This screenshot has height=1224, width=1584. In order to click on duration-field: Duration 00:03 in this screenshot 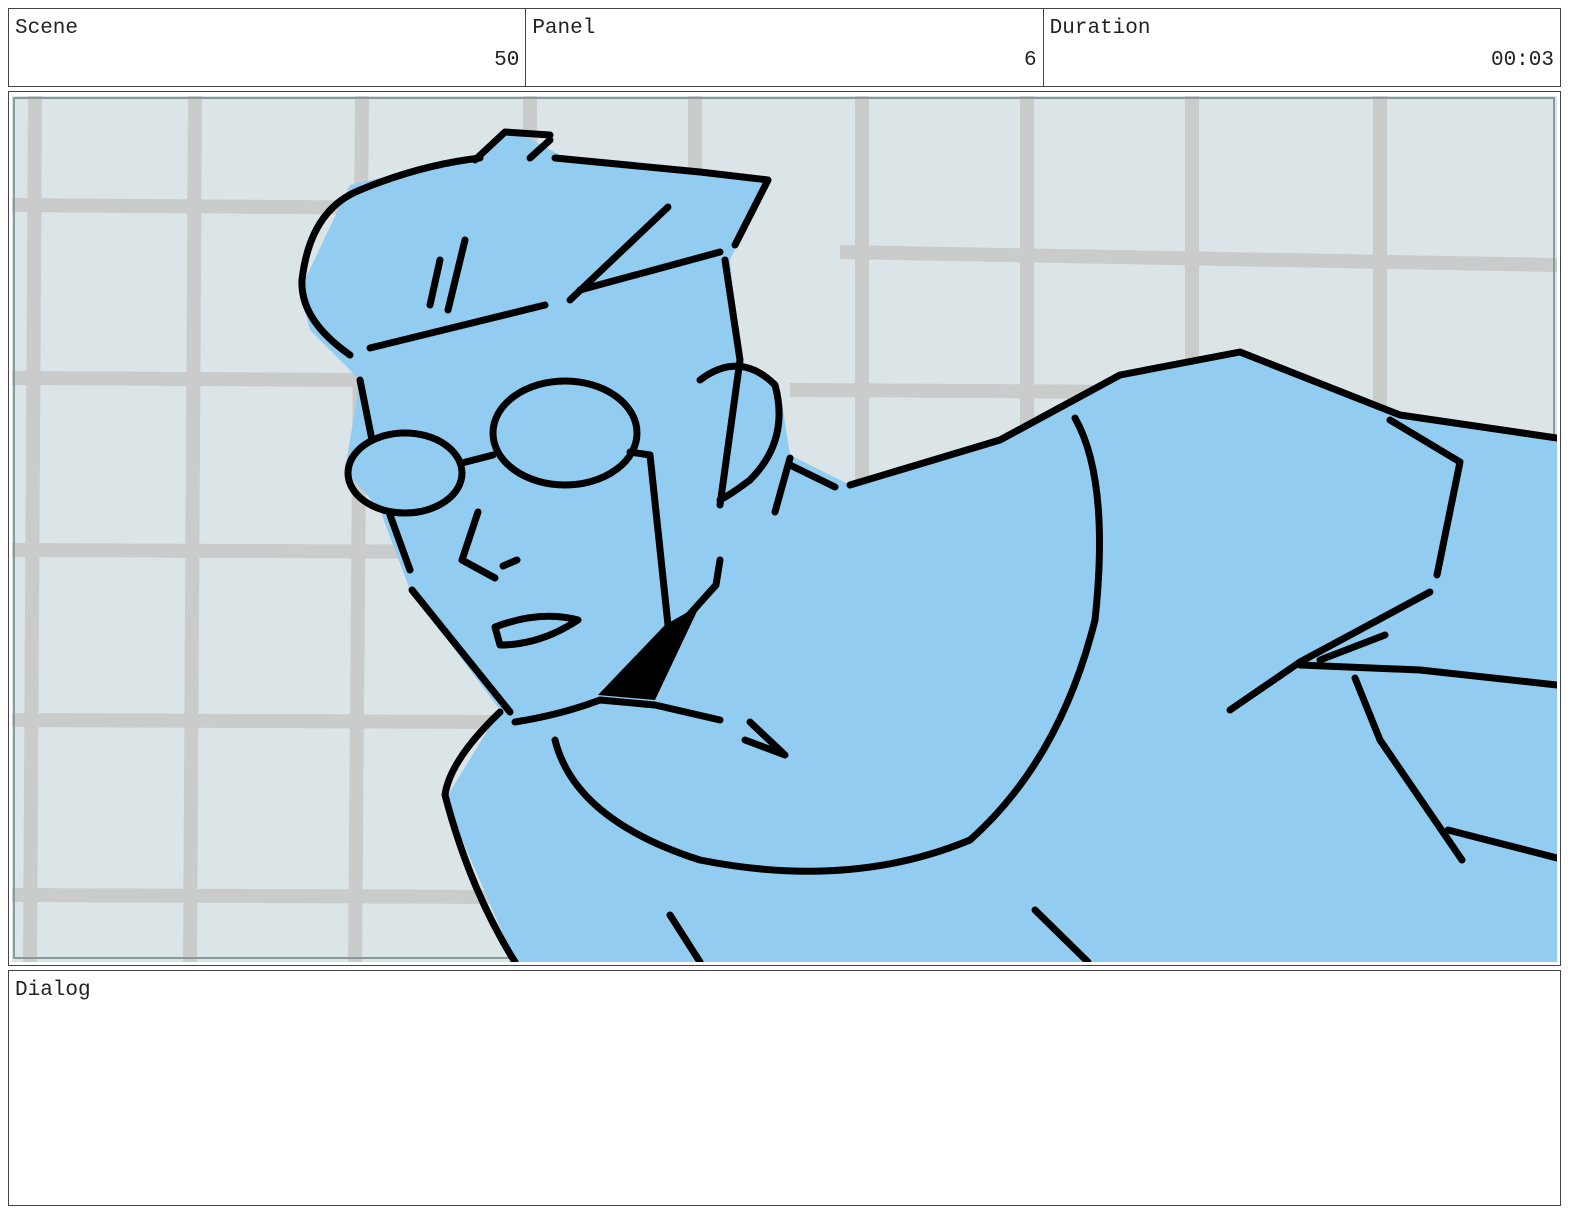, I will do `click(1302, 47)`.